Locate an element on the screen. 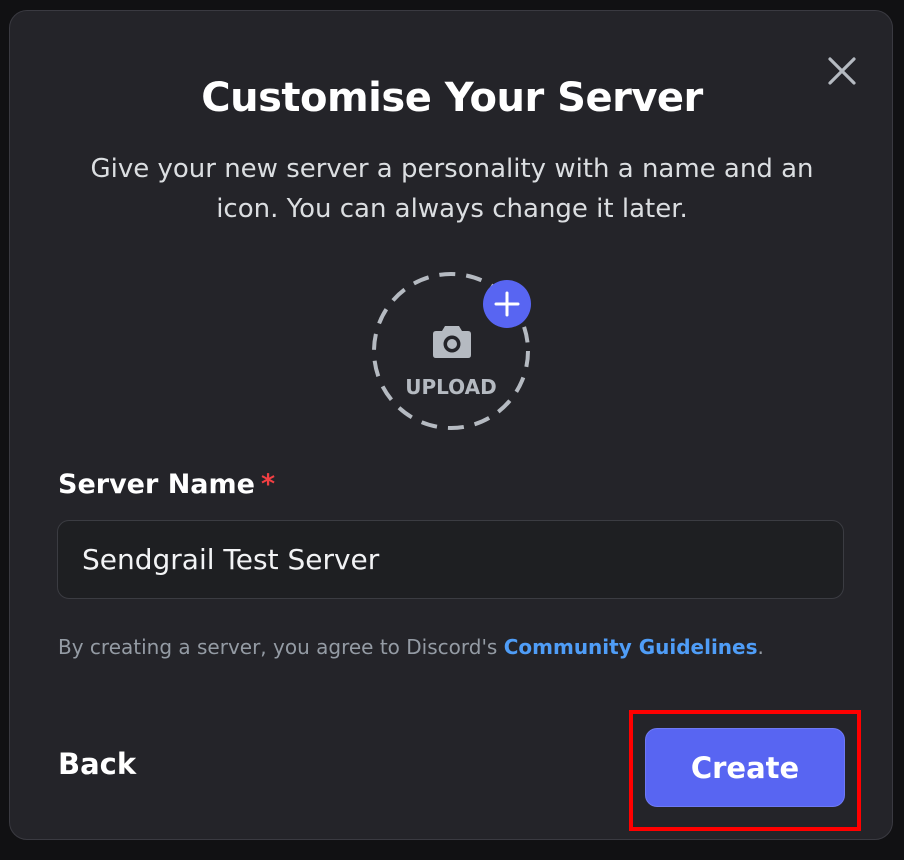  add-icon-badge is located at coordinates (507, 304).